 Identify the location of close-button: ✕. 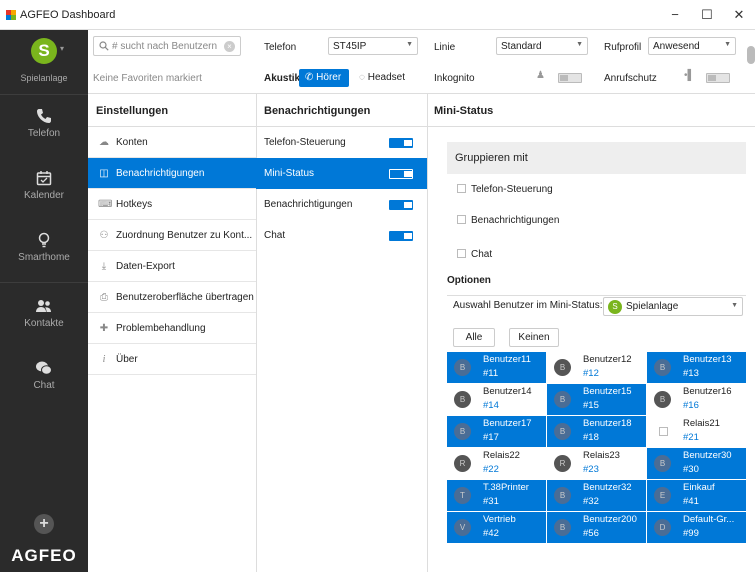
(739, 15).